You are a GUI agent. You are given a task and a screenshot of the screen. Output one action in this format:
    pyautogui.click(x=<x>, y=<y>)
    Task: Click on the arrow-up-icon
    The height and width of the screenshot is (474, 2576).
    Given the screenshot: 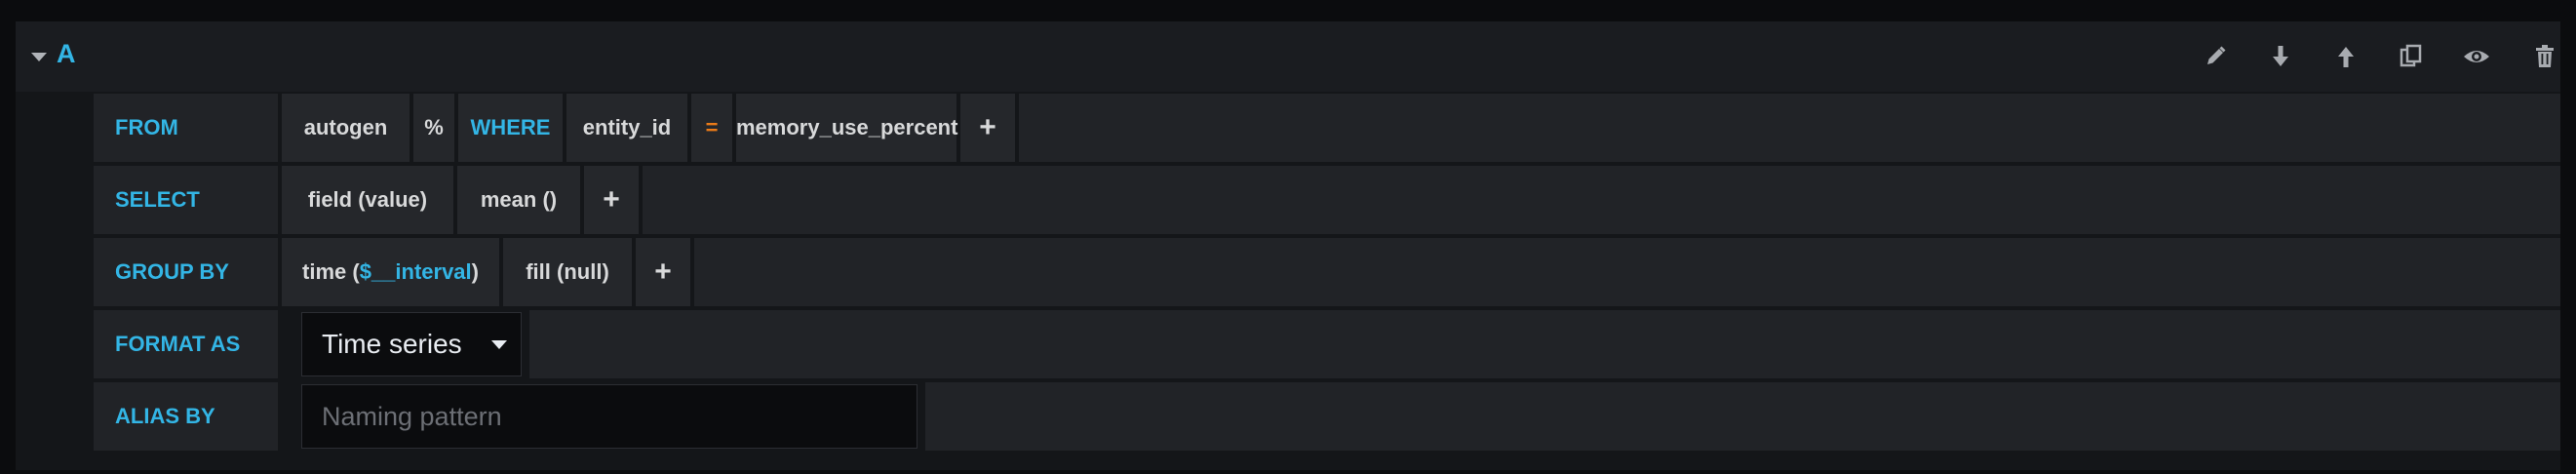 What is the action you would take?
    pyautogui.click(x=2345, y=56)
    